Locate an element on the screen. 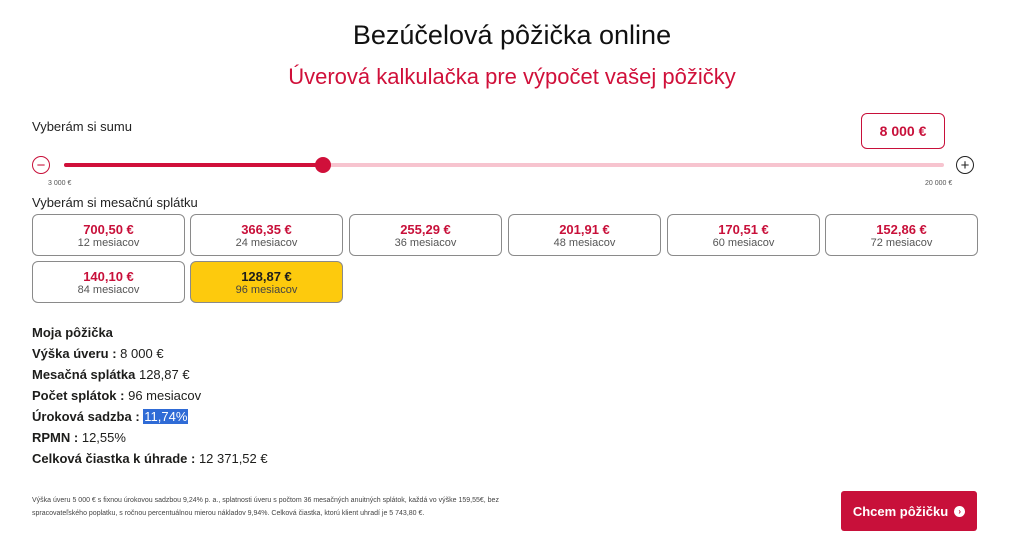 Image resolution: width=1024 pixels, height=557 pixels. interest-rate-value: 11,74% is located at coordinates (166, 416).